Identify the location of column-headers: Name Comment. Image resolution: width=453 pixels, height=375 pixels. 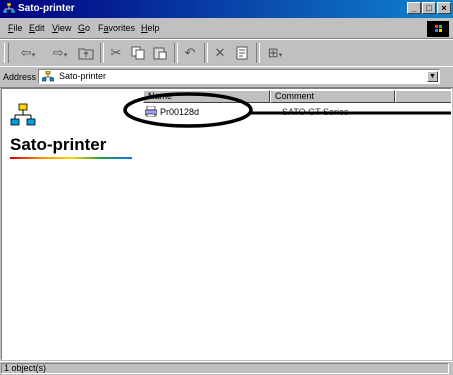
(297, 96).